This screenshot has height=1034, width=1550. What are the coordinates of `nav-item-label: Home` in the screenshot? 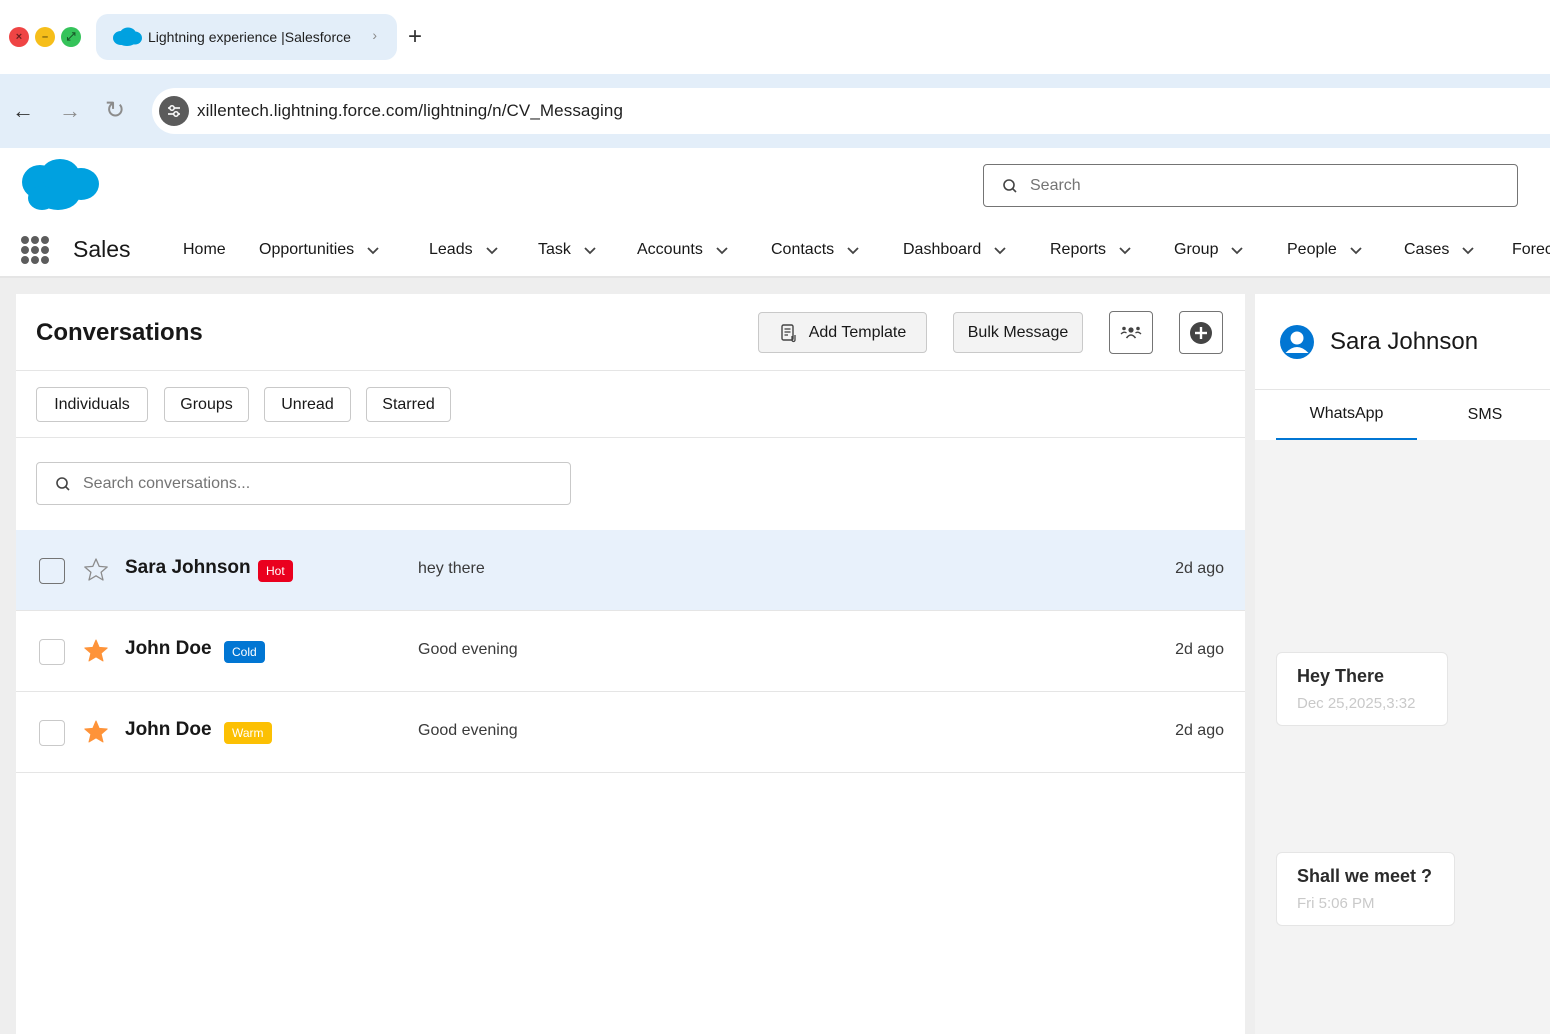 It's located at (204, 249).